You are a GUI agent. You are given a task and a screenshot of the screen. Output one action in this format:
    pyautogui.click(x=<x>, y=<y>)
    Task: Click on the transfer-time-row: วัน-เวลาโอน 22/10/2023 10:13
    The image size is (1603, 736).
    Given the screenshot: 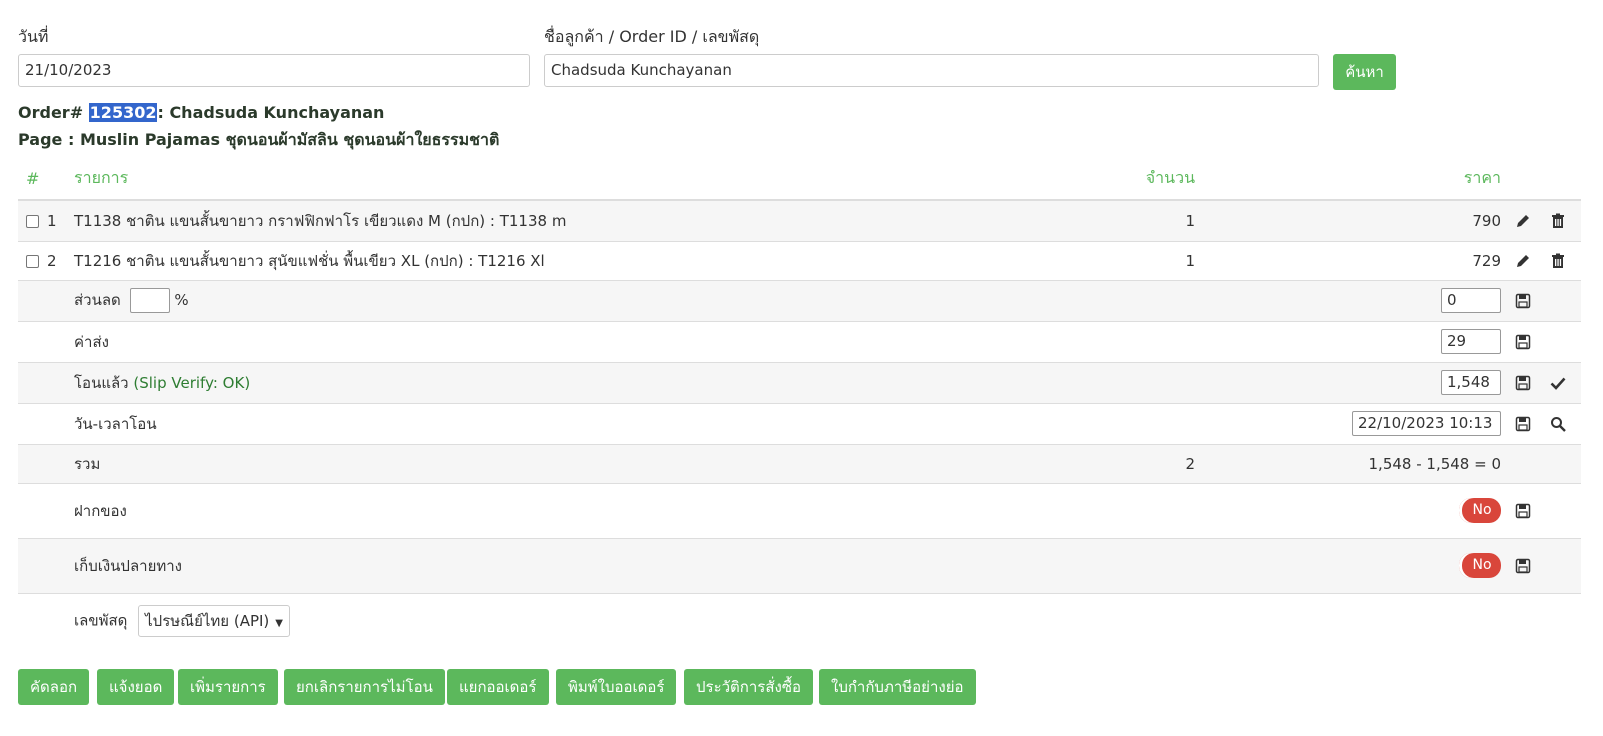 What is the action you would take?
    pyautogui.click(x=799, y=423)
    